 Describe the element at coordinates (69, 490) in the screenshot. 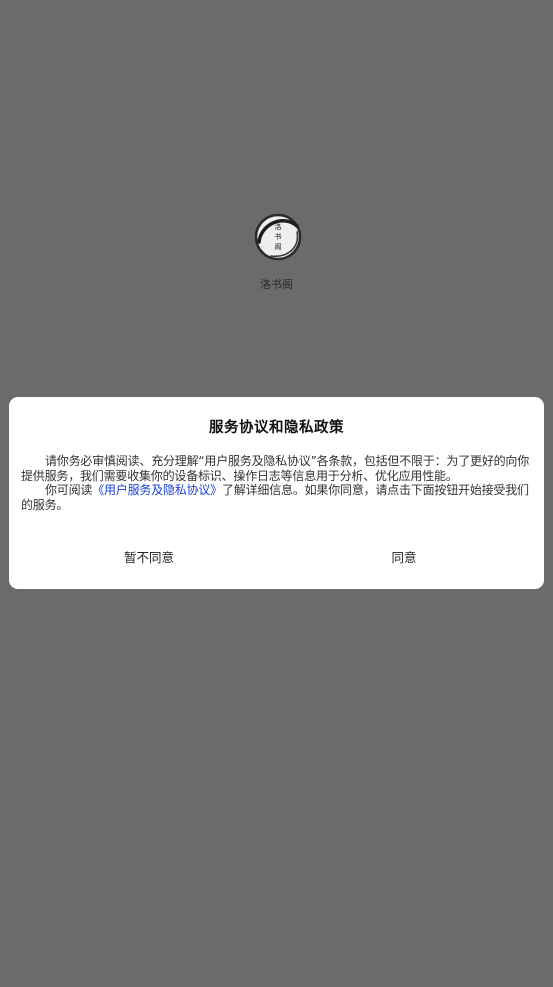

I see `paragraph-2-prefix: 你可阅读` at that location.